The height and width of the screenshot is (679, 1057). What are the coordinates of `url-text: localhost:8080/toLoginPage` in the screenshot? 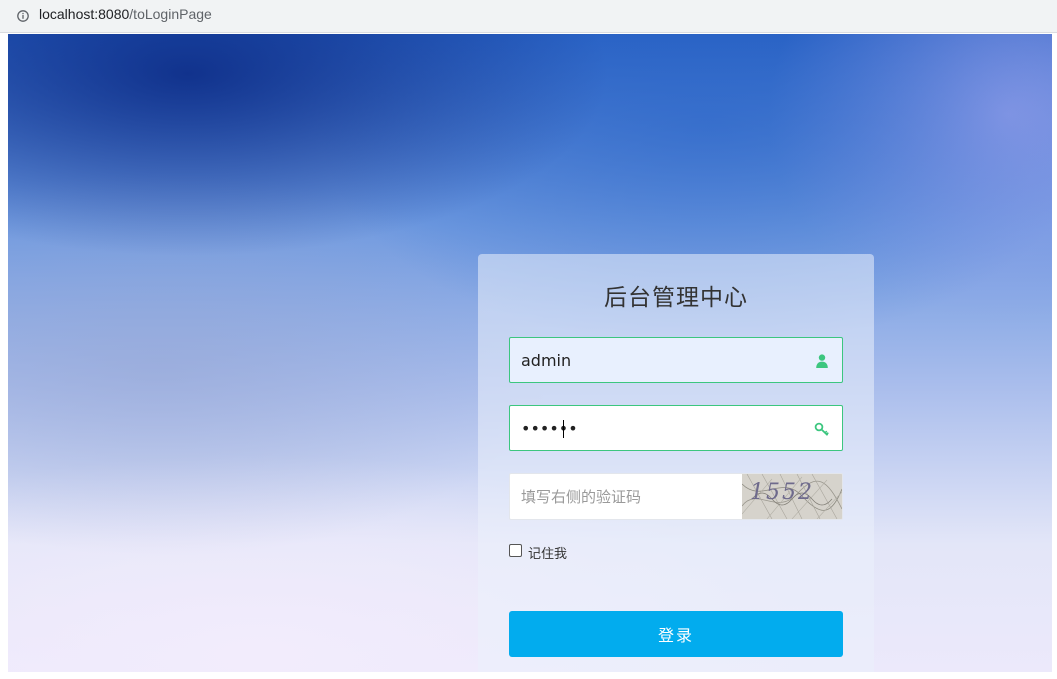 It's located at (125, 14).